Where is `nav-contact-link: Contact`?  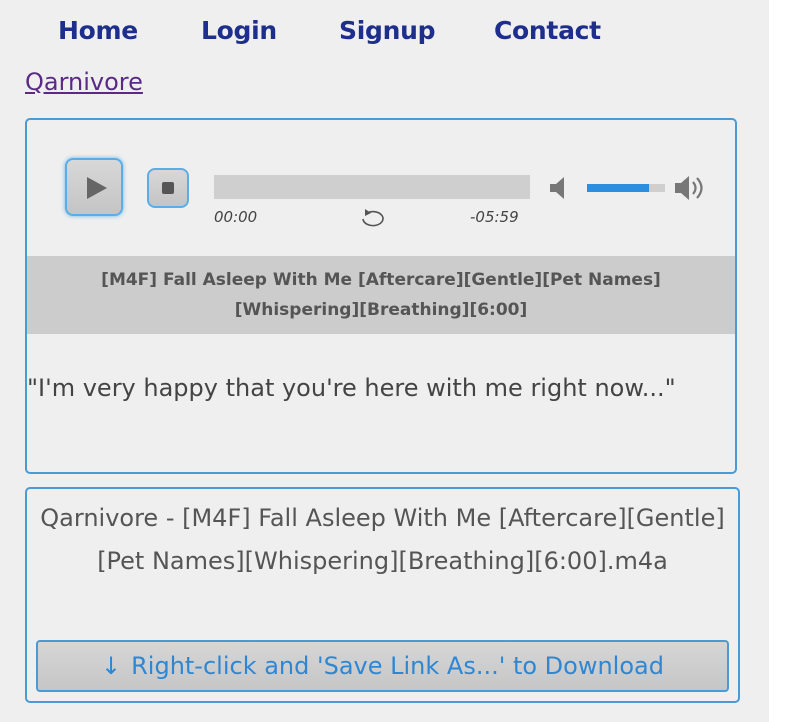 nav-contact-link: Contact is located at coordinates (547, 30).